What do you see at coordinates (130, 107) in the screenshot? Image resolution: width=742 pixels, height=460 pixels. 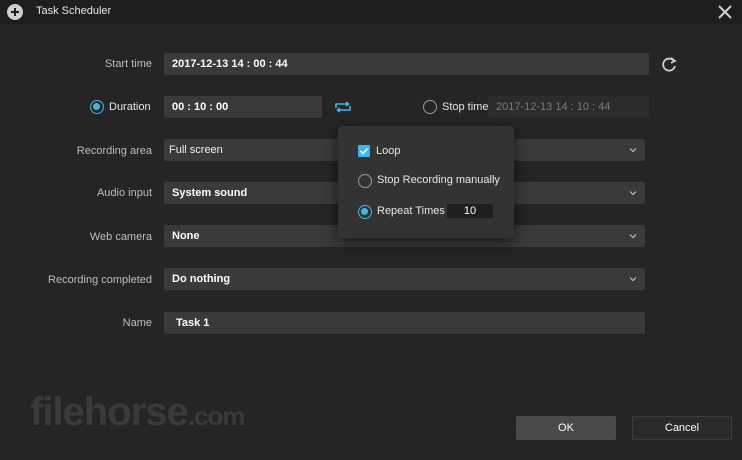 I see `duration-label: Duration` at bounding box center [130, 107].